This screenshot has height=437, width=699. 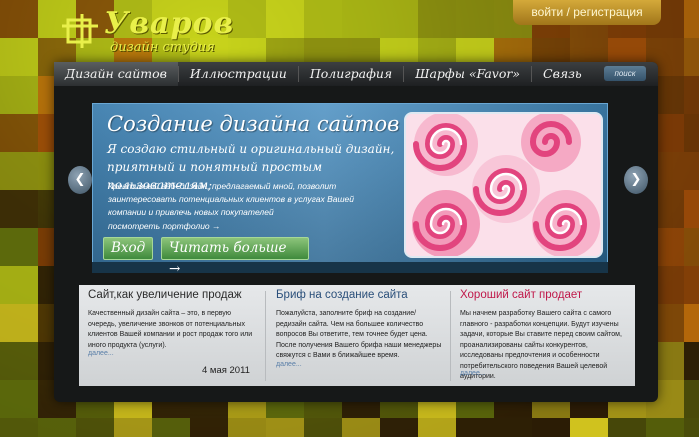 What do you see at coordinates (116, 74) in the screenshot?
I see `nav-item-web-design: Дизайн сайтов` at bounding box center [116, 74].